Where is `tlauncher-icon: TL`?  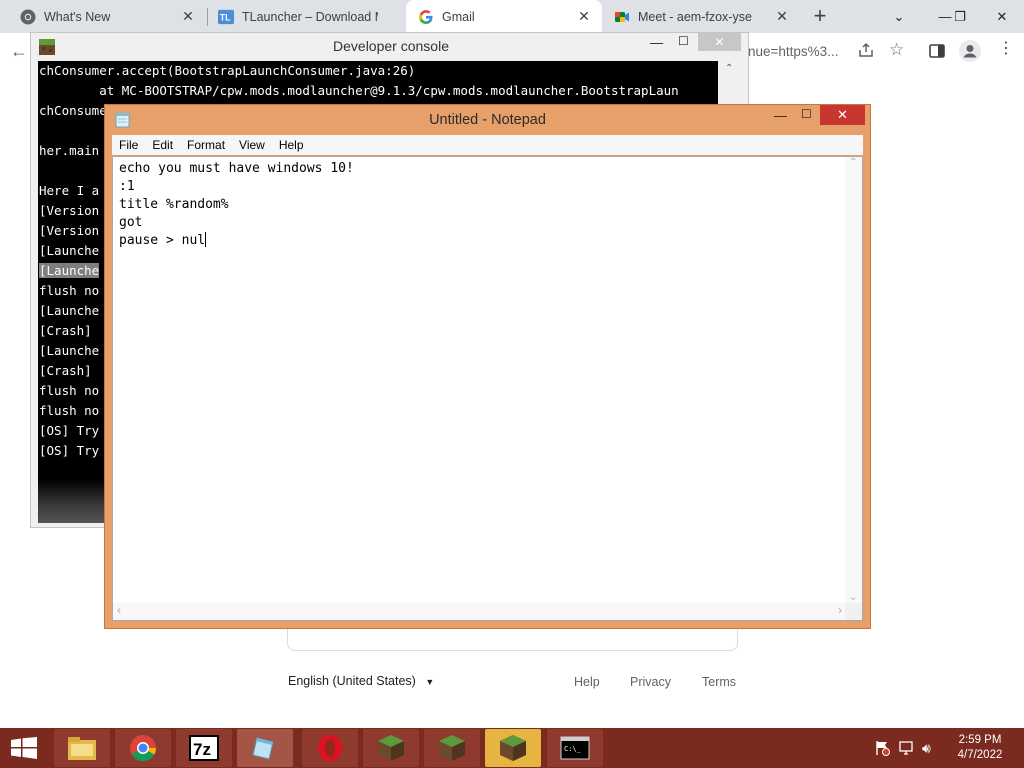 tlauncher-icon: TL is located at coordinates (226, 17).